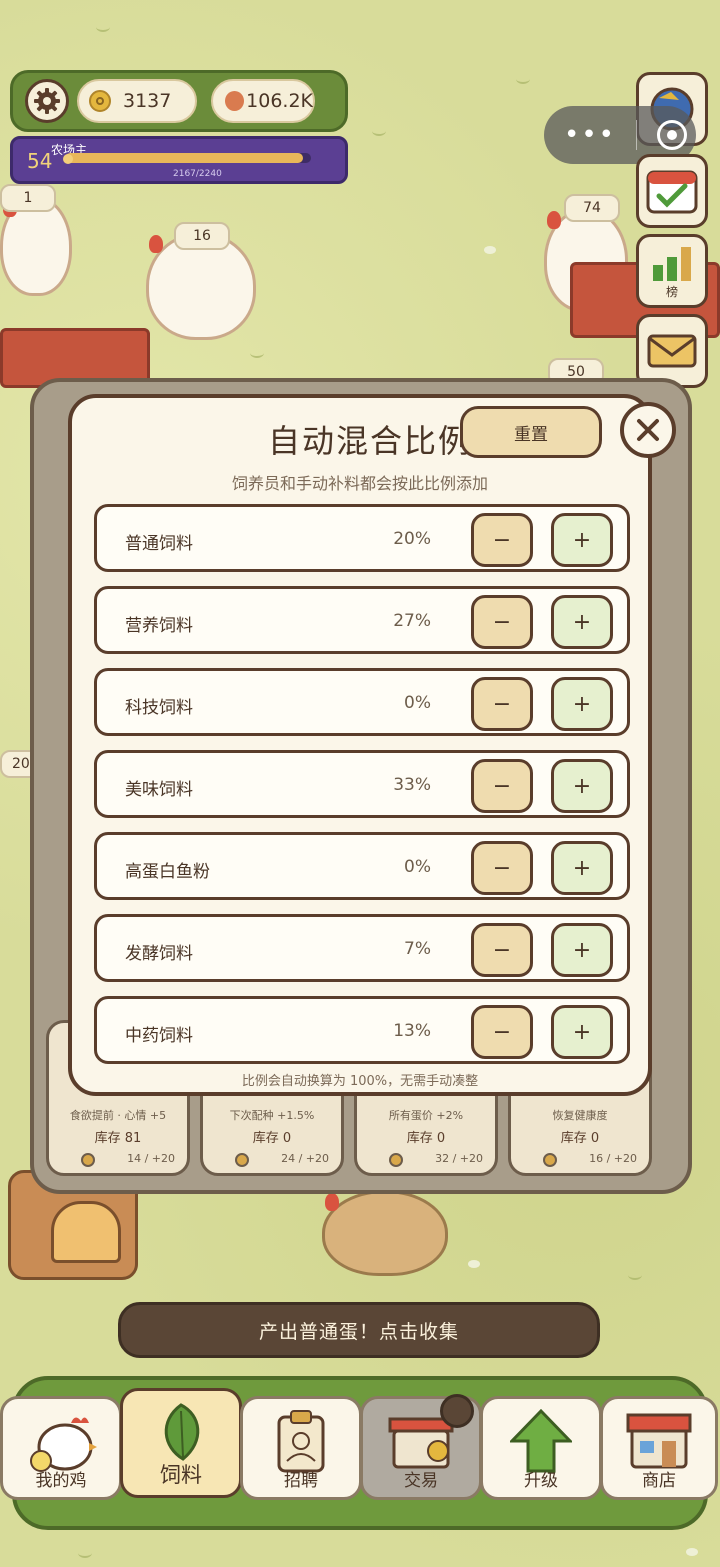 Image resolution: width=720 pixels, height=1567 pixels. I want to click on feed-name: 科技饲料, so click(159, 708).